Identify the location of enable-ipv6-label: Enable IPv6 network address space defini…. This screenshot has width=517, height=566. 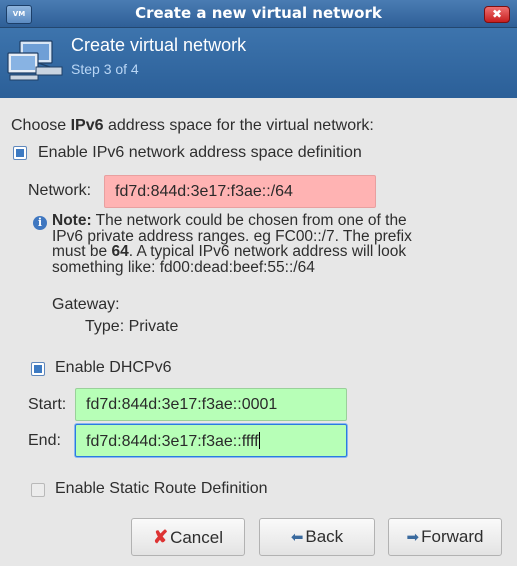
(200, 153).